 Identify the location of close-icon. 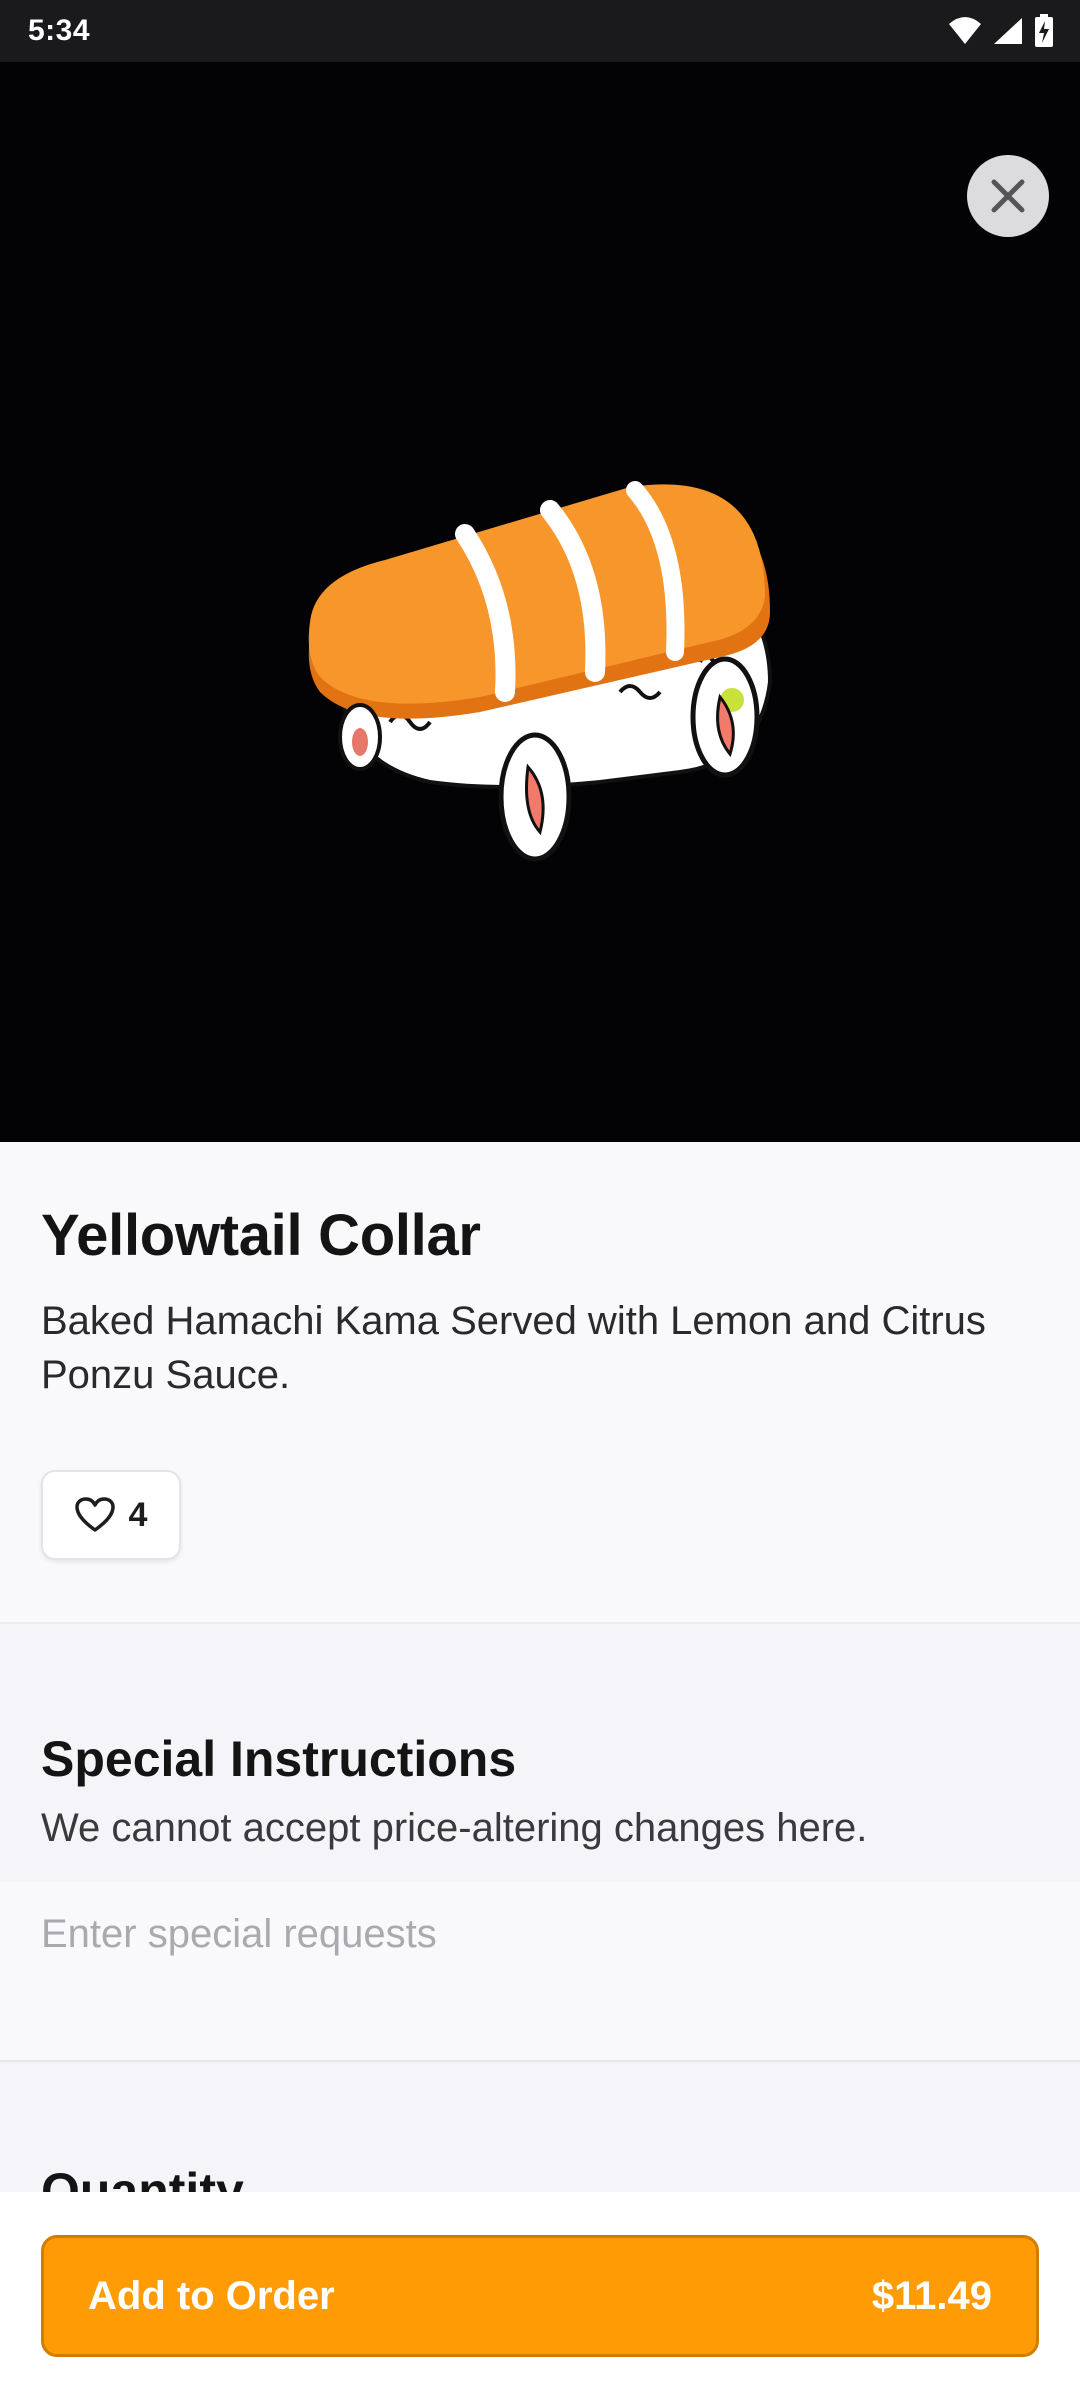
(1008, 196).